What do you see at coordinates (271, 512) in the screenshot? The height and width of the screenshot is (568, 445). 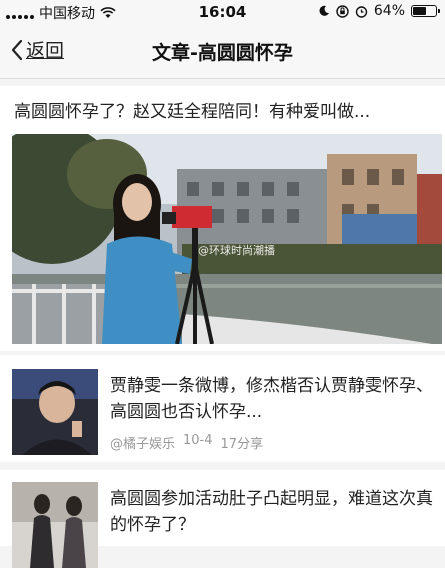 I see `article-title: 高圆圆参加活动肚子凸起明显，难道这次真的怀孕了？` at bounding box center [271, 512].